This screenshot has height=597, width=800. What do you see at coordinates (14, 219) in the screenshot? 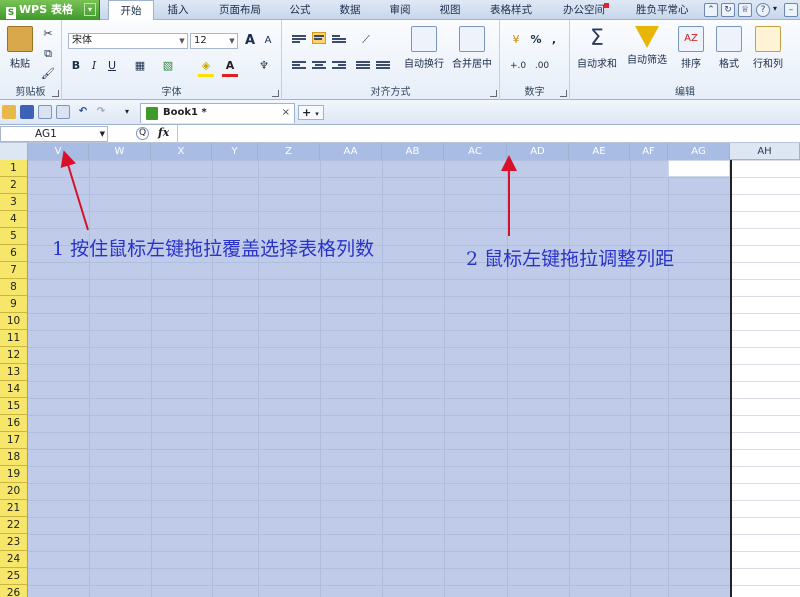
I see `row-header-4: 4` at bounding box center [14, 219].